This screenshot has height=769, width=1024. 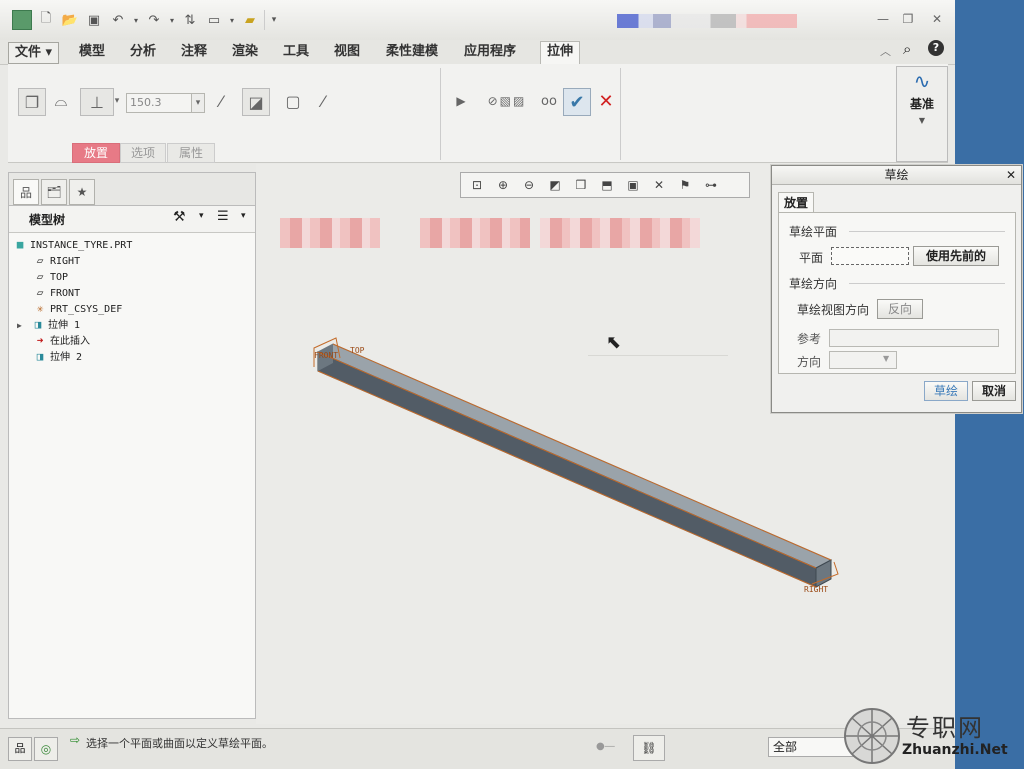 What do you see at coordinates (896, 175) in the screenshot?
I see `dialog-title: 草绘` at bounding box center [896, 175].